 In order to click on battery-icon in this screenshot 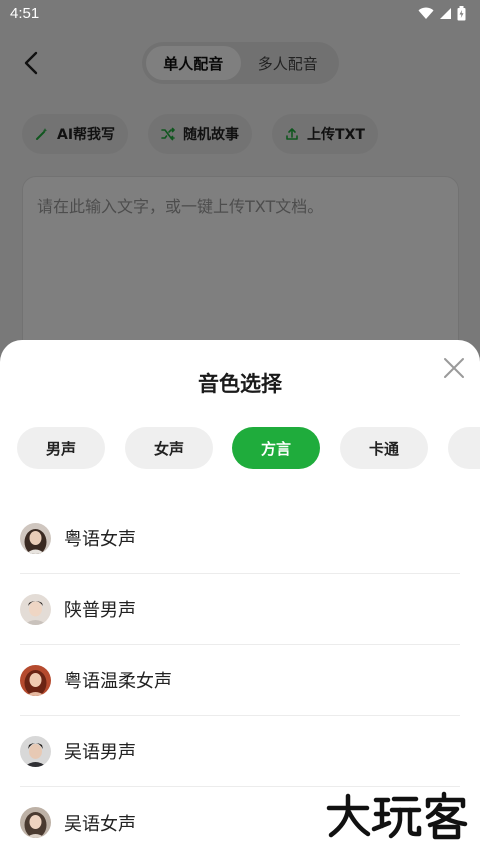, I will do `click(461, 13)`.